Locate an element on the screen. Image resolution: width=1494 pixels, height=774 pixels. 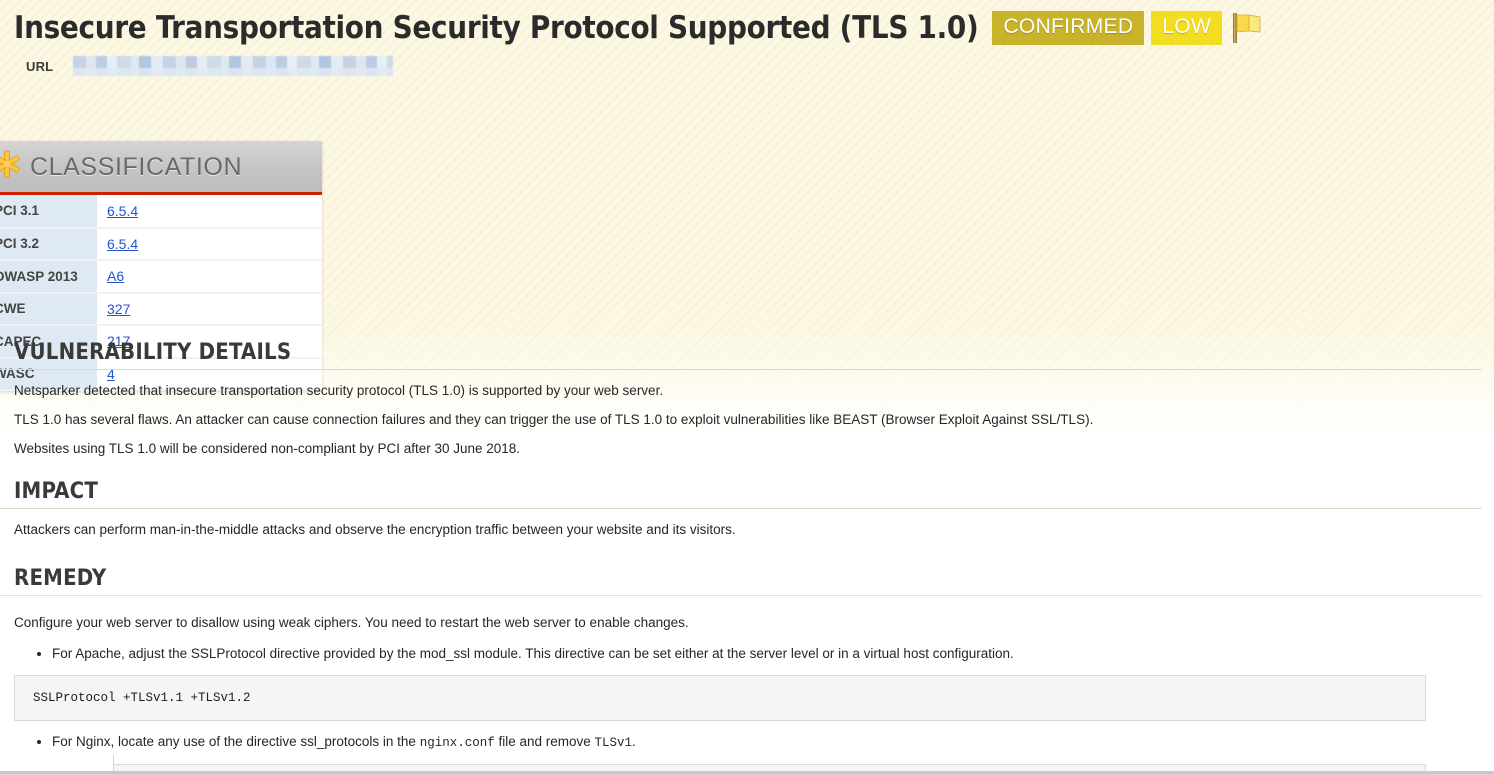
classification-key: PCI 3.1 is located at coordinates (48, 212).